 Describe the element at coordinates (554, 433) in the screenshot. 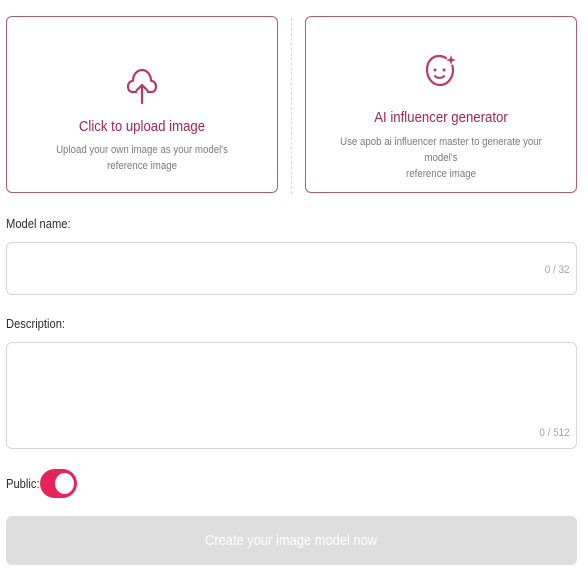

I see `description-counter: 0 / 512` at that location.